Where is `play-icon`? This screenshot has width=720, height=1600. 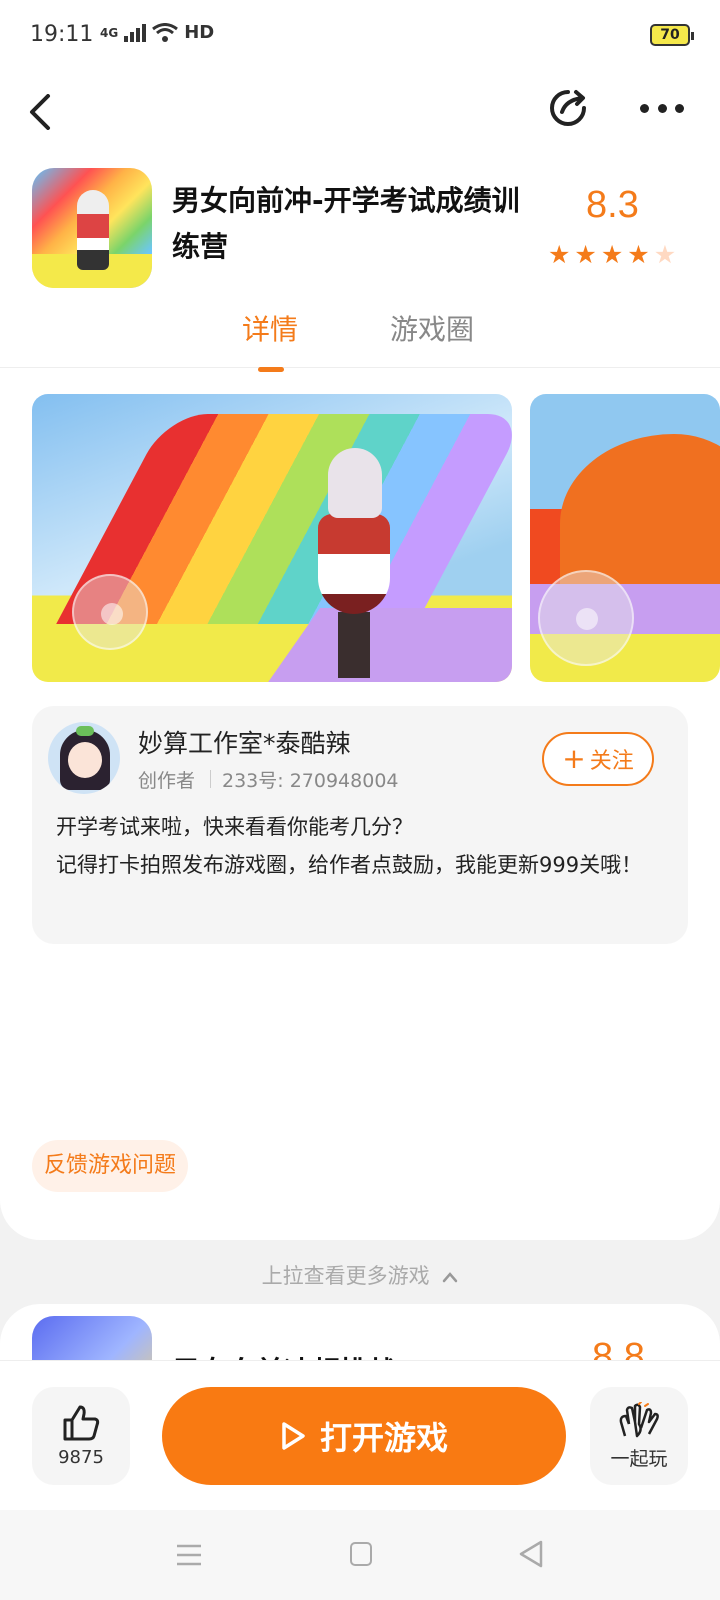
play-icon is located at coordinates (293, 1436).